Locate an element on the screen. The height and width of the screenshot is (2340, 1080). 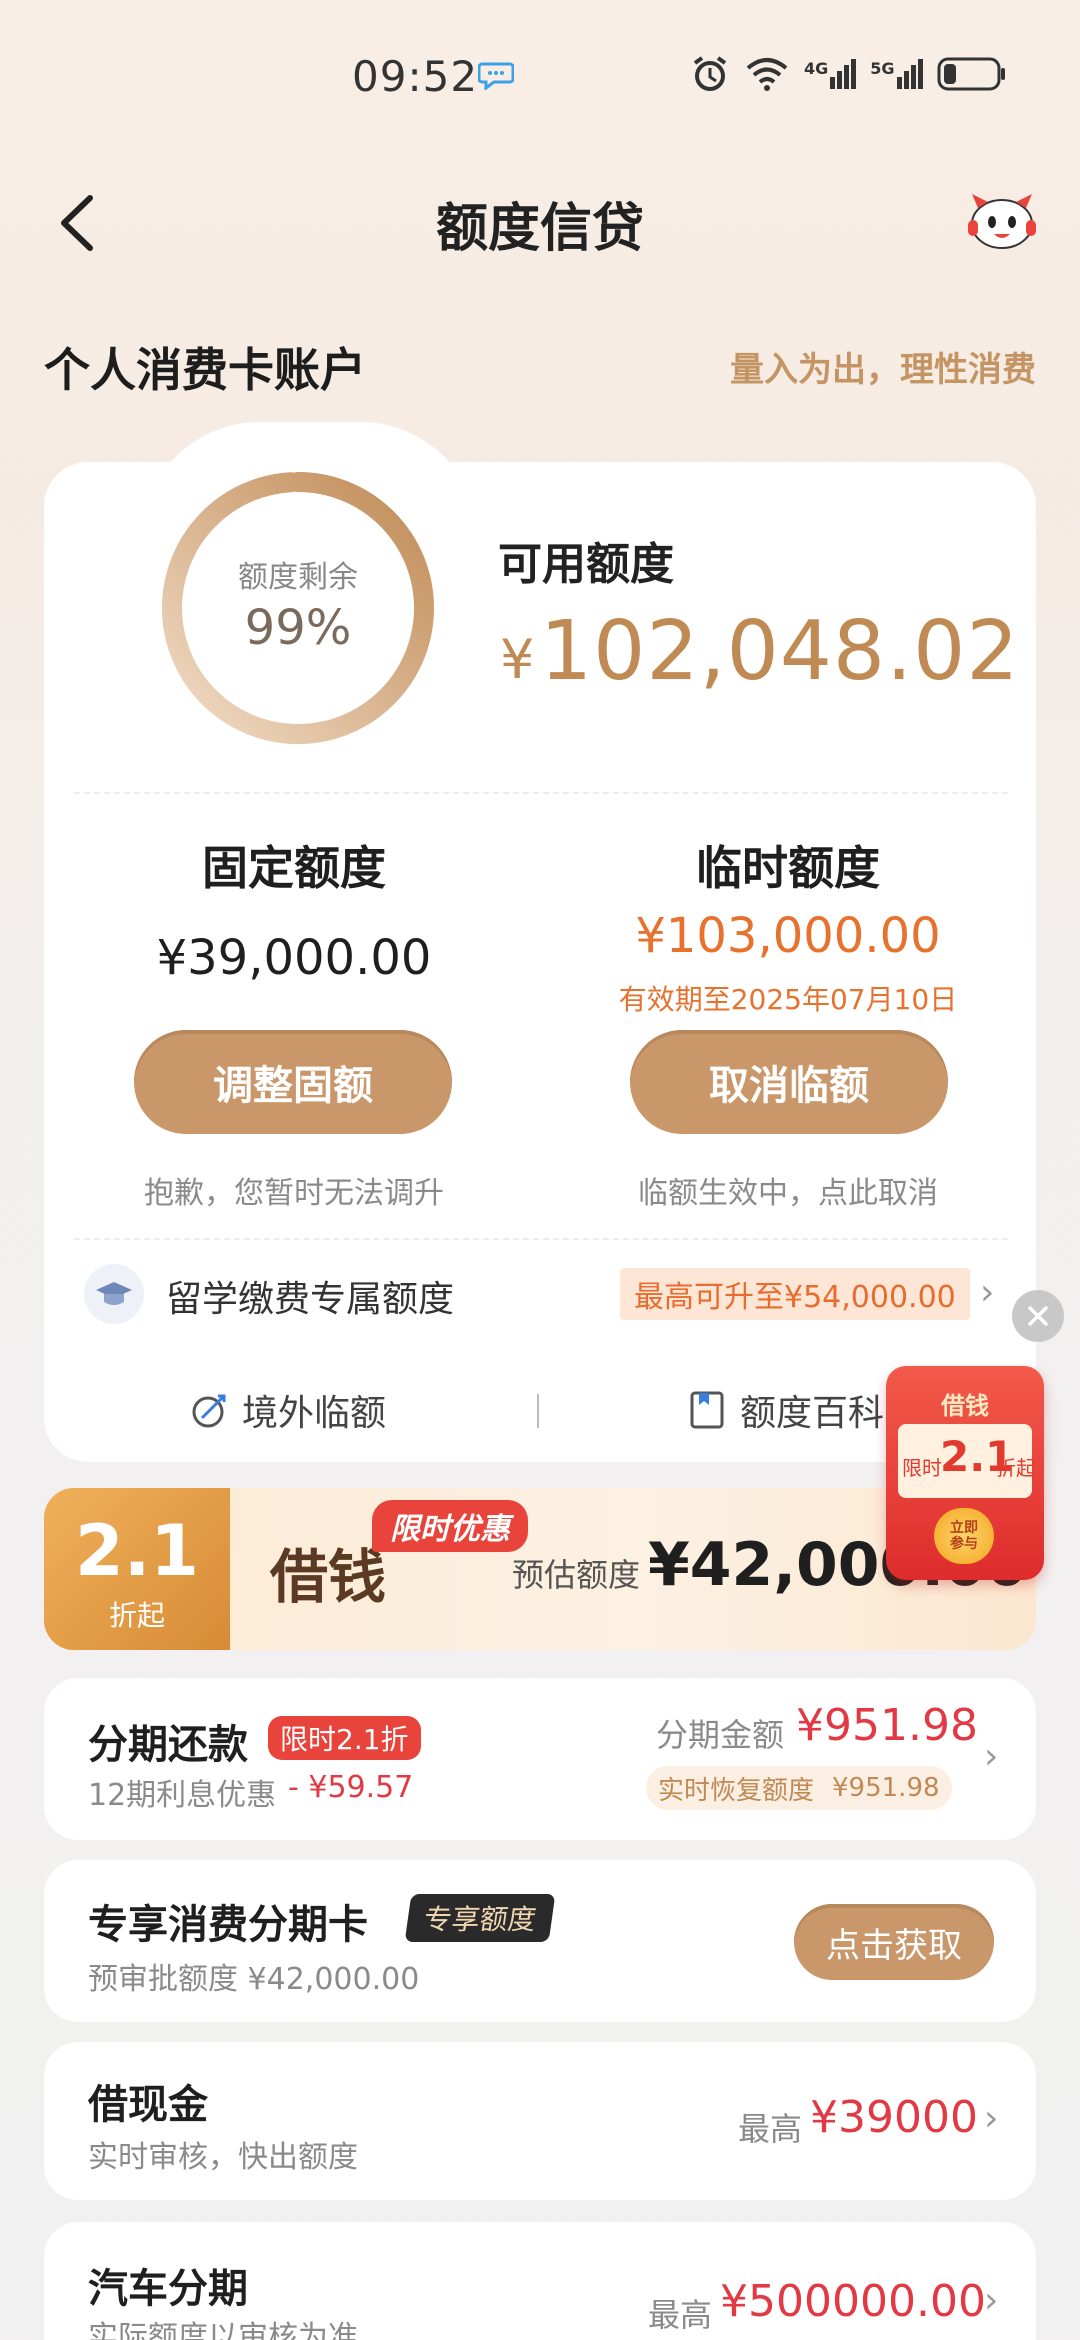
get-card-button: 点击获取 is located at coordinates (894, 1942).